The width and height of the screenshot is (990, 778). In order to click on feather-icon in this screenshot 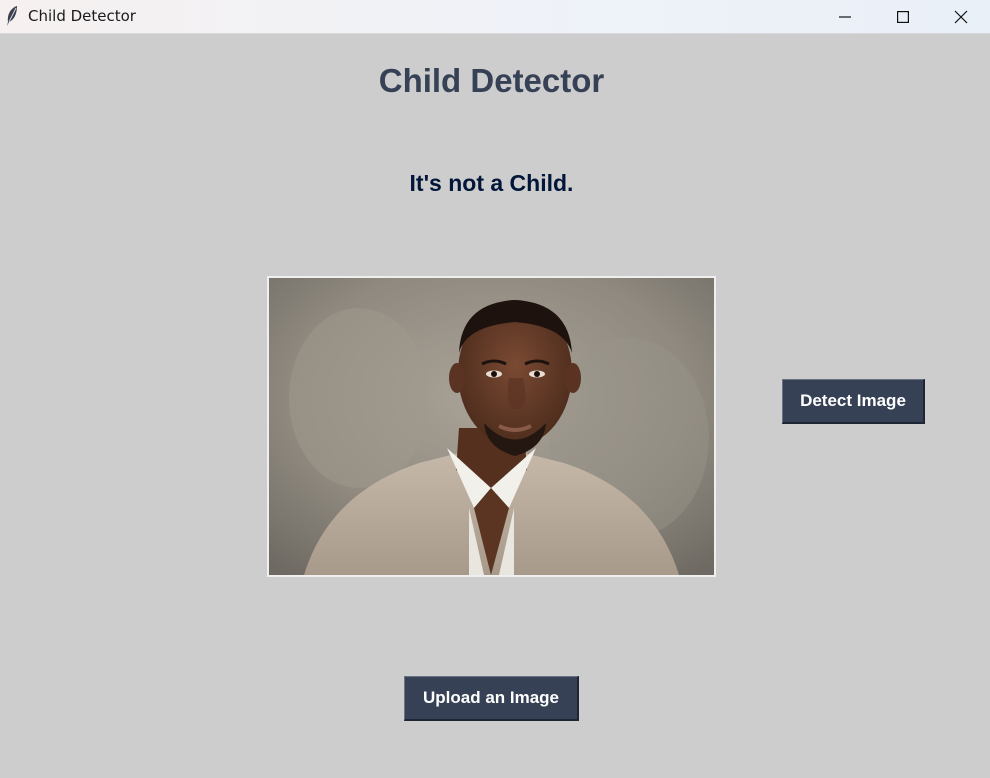, I will do `click(12, 16)`.